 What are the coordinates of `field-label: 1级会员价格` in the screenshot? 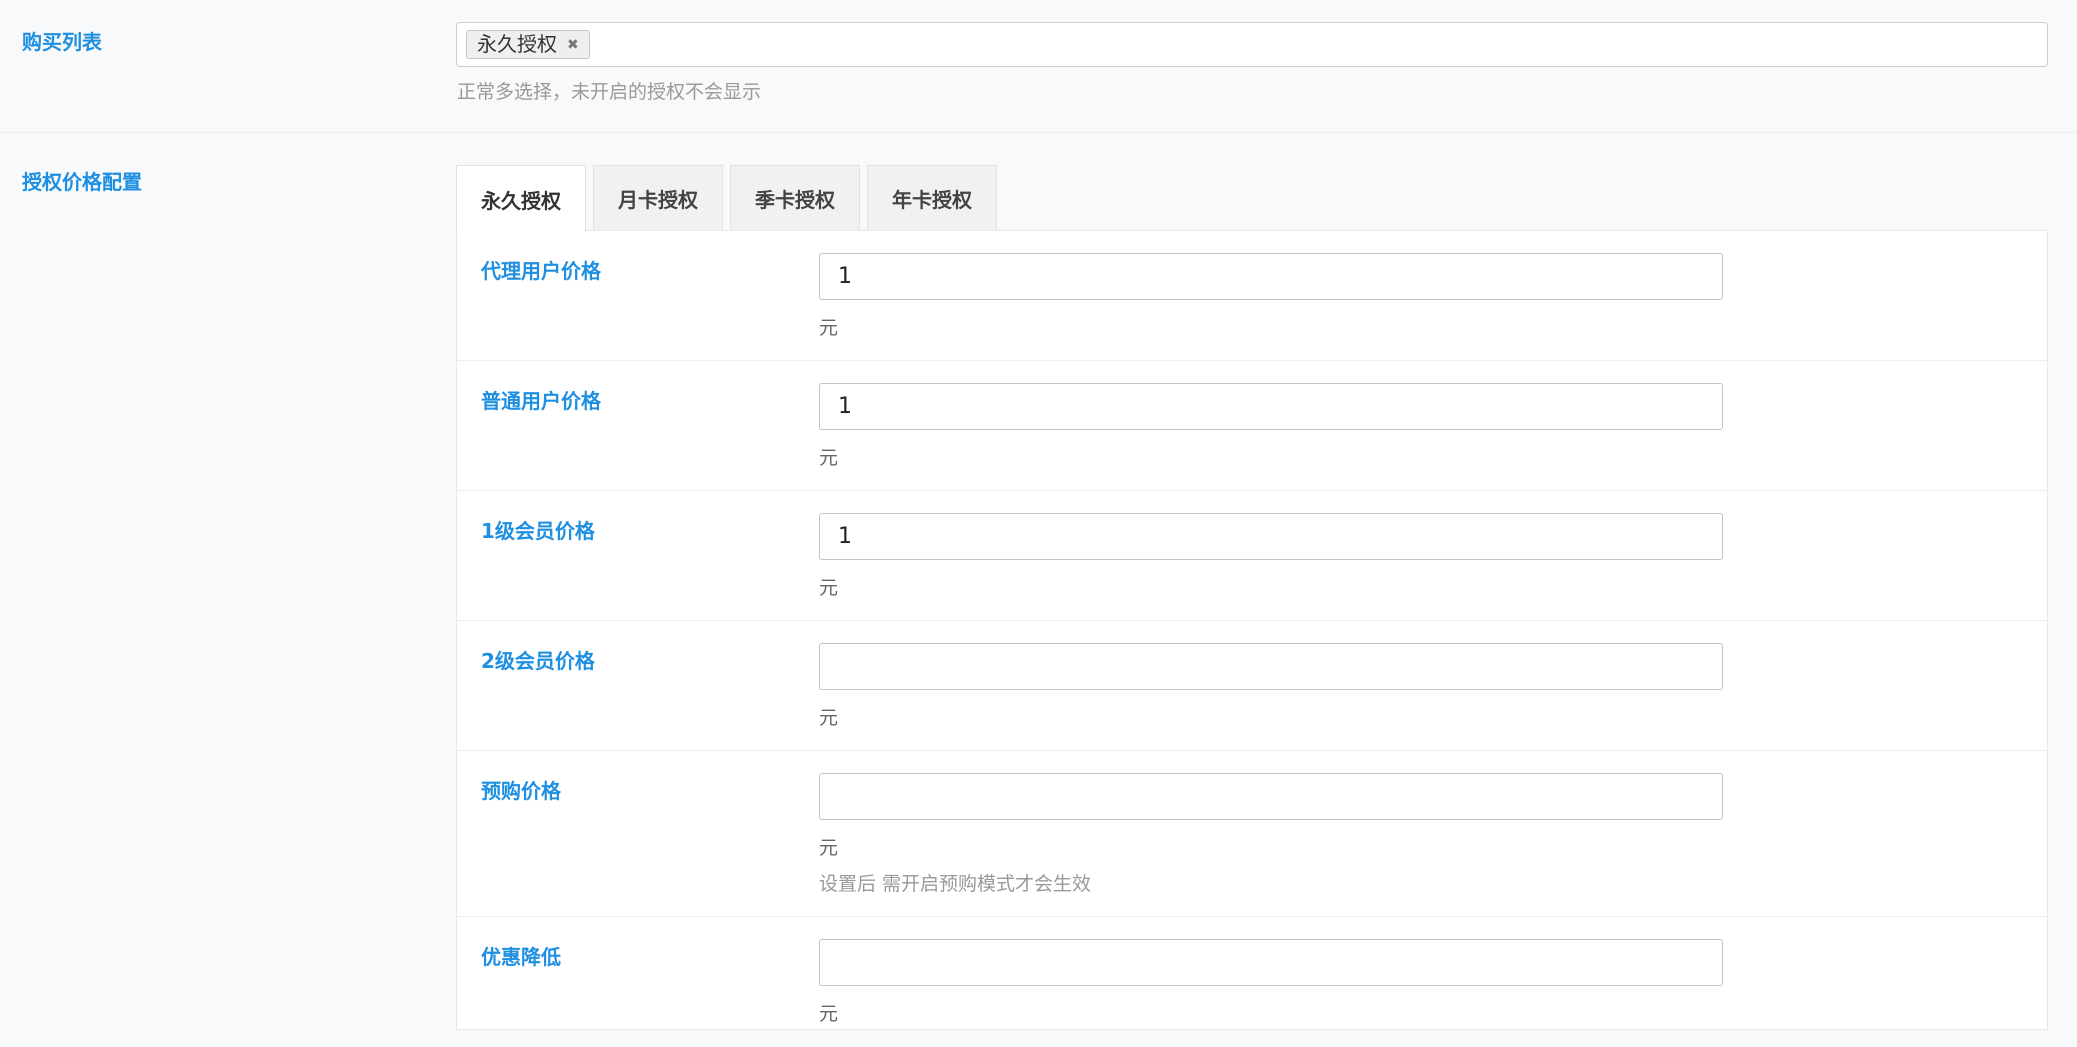 It's located at (538, 531).